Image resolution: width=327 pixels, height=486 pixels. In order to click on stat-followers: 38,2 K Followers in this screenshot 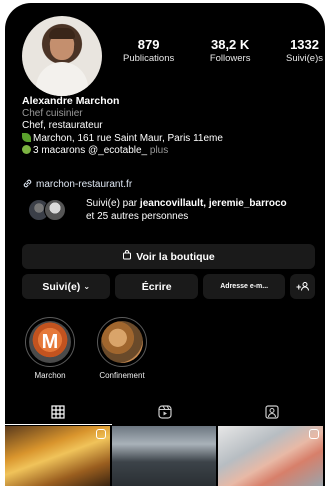, I will do `click(230, 50)`.